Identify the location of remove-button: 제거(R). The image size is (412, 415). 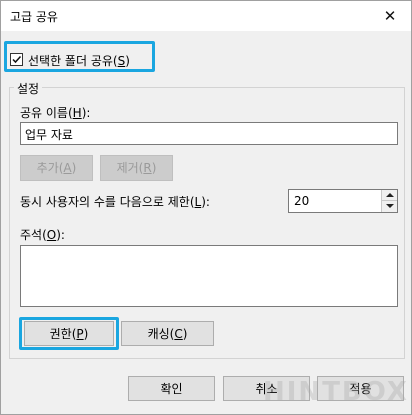
(136, 168).